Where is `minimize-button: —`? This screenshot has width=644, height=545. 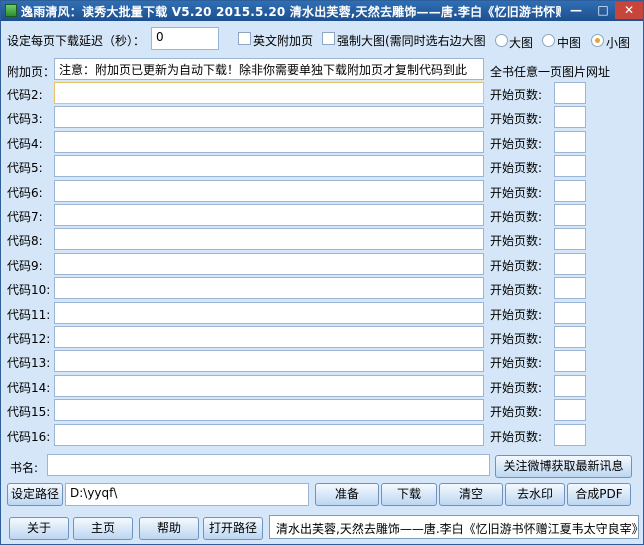
minimize-button: — is located at coordinates (576, 10).